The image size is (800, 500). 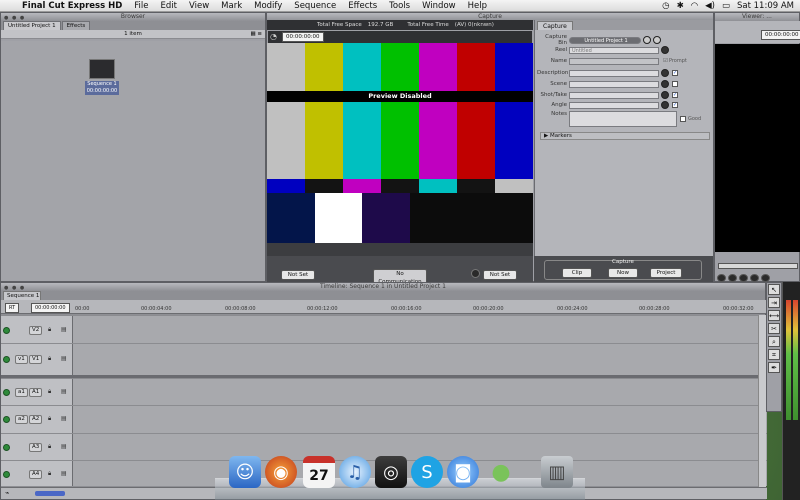 I want to click on destination-v1: v1, so click(x=21, y=359).